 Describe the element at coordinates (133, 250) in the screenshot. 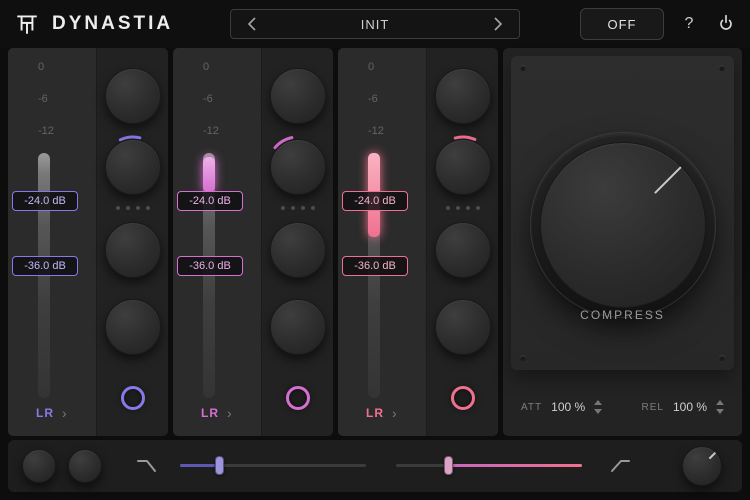

I see `band1-knob-c` at that location.